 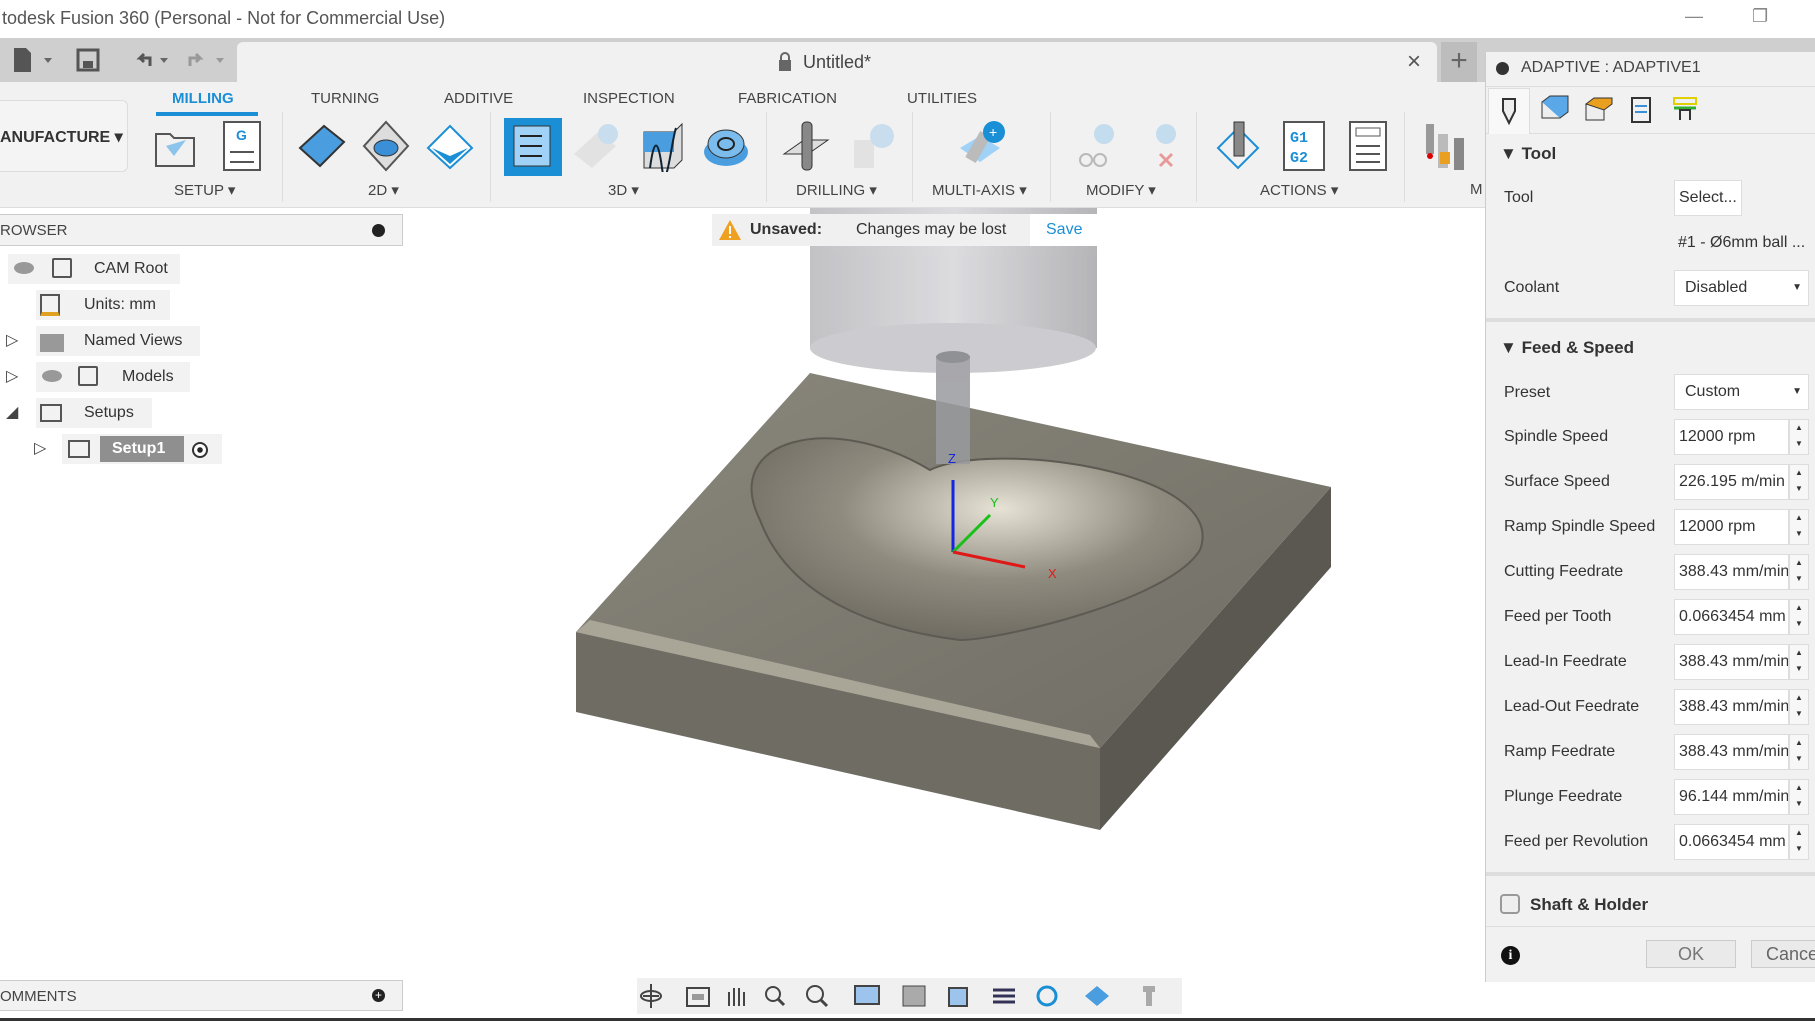 What do you see at coordinates (1238, 146) in the screenshot?
I see `simulate-icon` at bounding box center [1238, 146].